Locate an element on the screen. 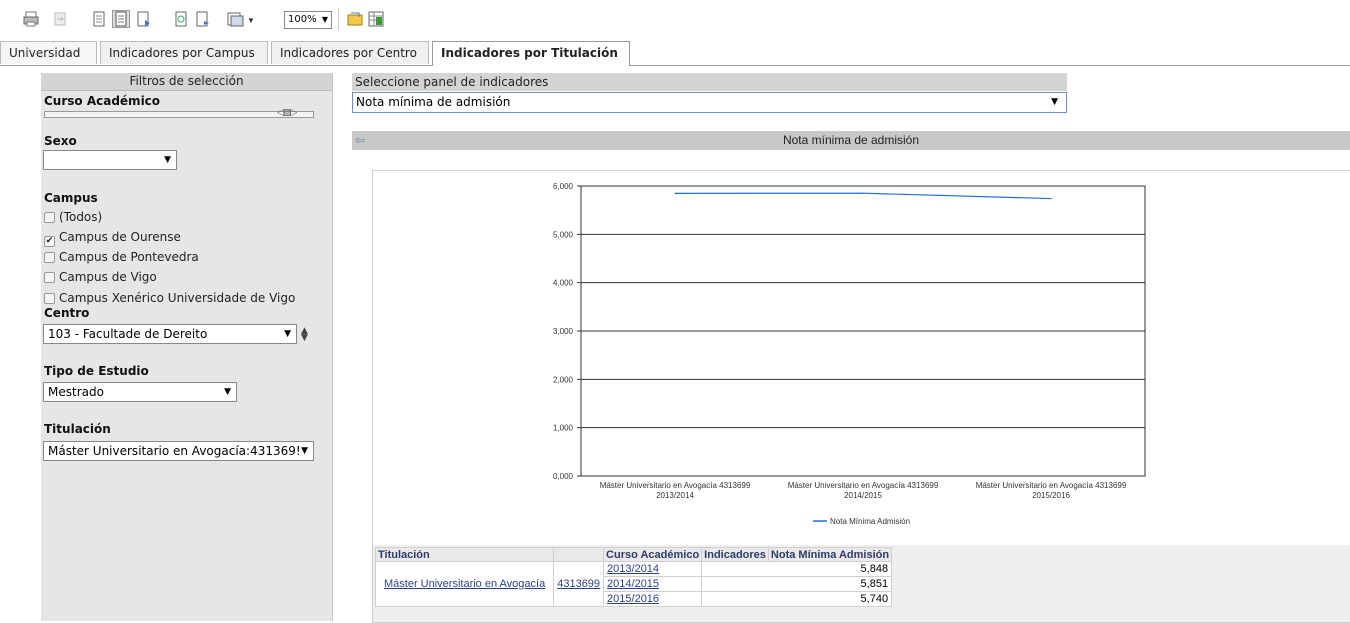 The width and height of the screenshot is (1350, 623). cell-curso: 2013/2014 is located at coordinates (653, 569).